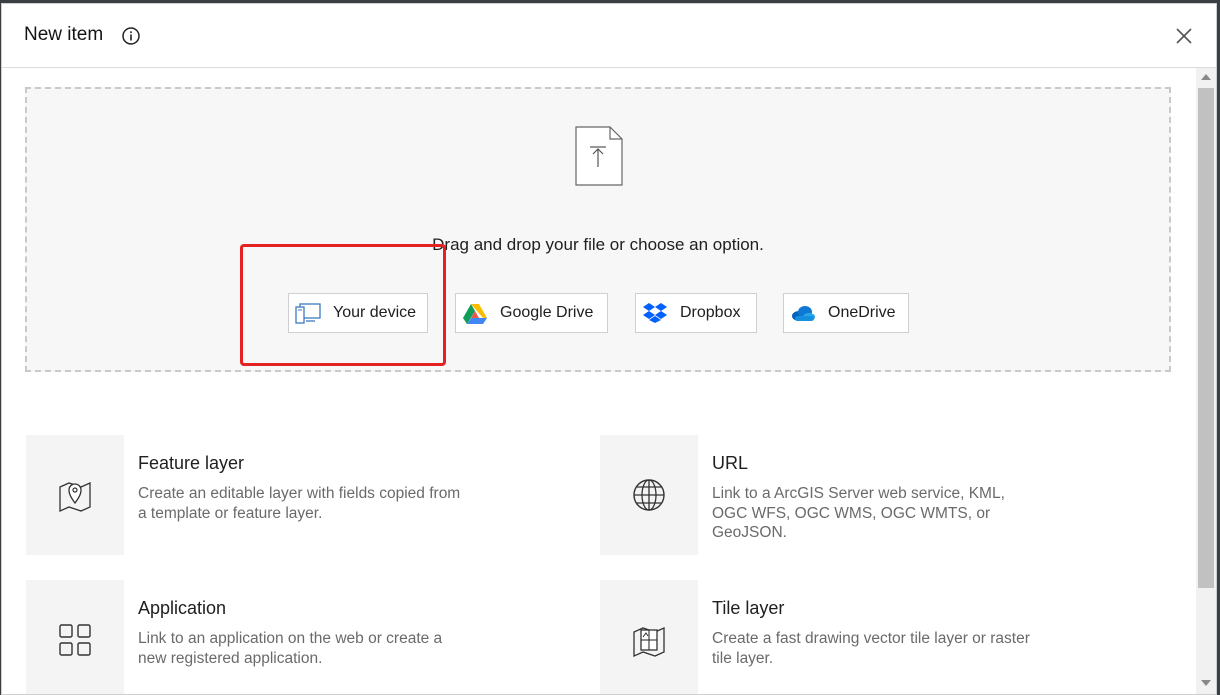 The height and width of the screenshot is (695, 1220). Describe the element at coordinates (75, 640) in the screenshot. I see `grid-icon` at that location.